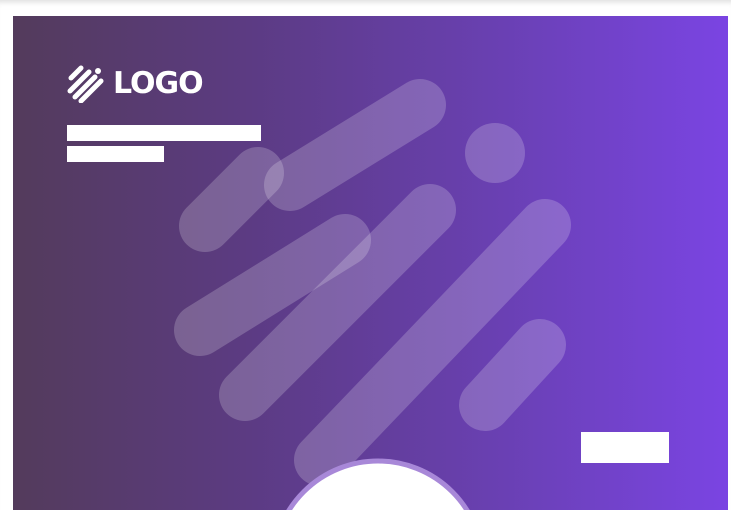 This screenshot has height=510, width=731. I want to click on dot-shape, so click(495, 153).